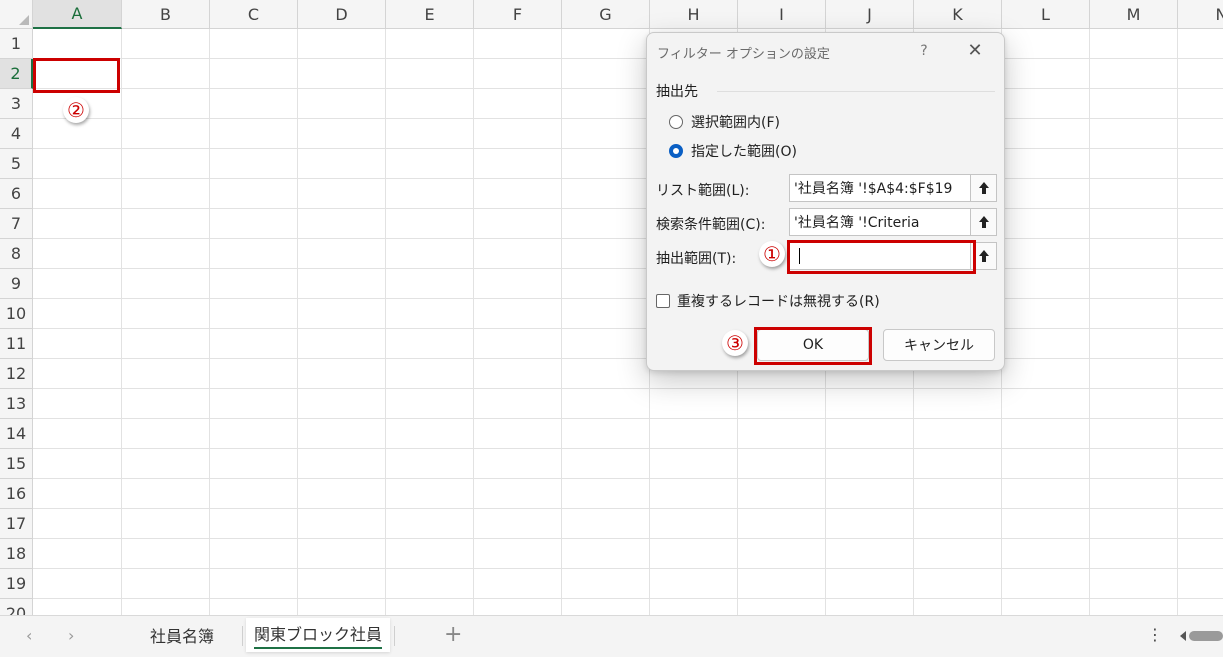  What do you see at coordinates (16, 344) in the screenshot?
I see `row-header-11: 11` at bounding box center [16, 344].